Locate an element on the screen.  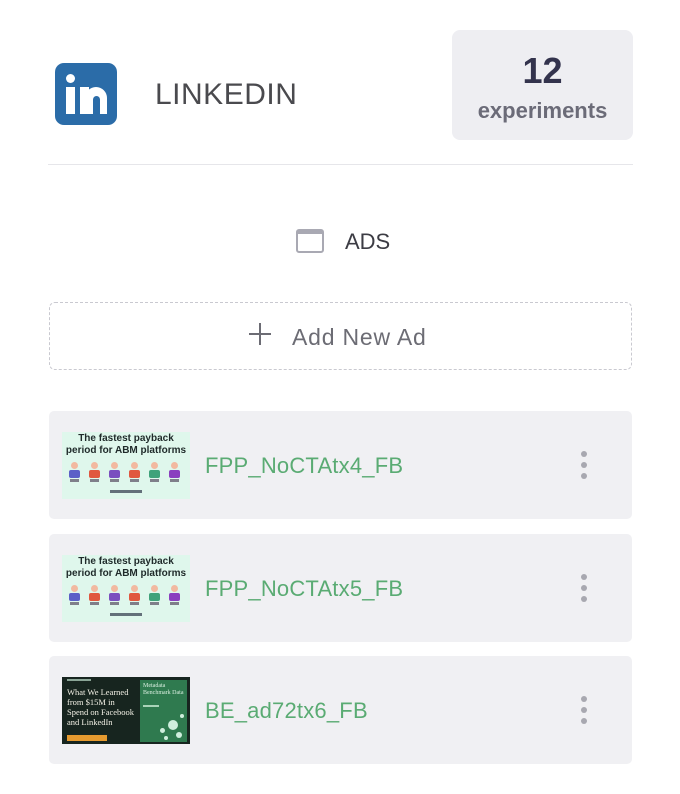
thumbnail-cta is located at coordinates (87, 738).